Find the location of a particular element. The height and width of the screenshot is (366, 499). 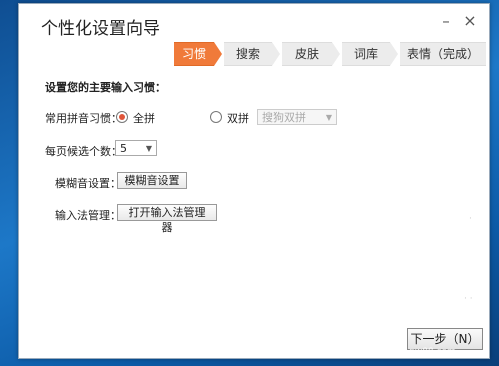

ime-manager-label: 输入法管理： is located at coordinates (88, 215).